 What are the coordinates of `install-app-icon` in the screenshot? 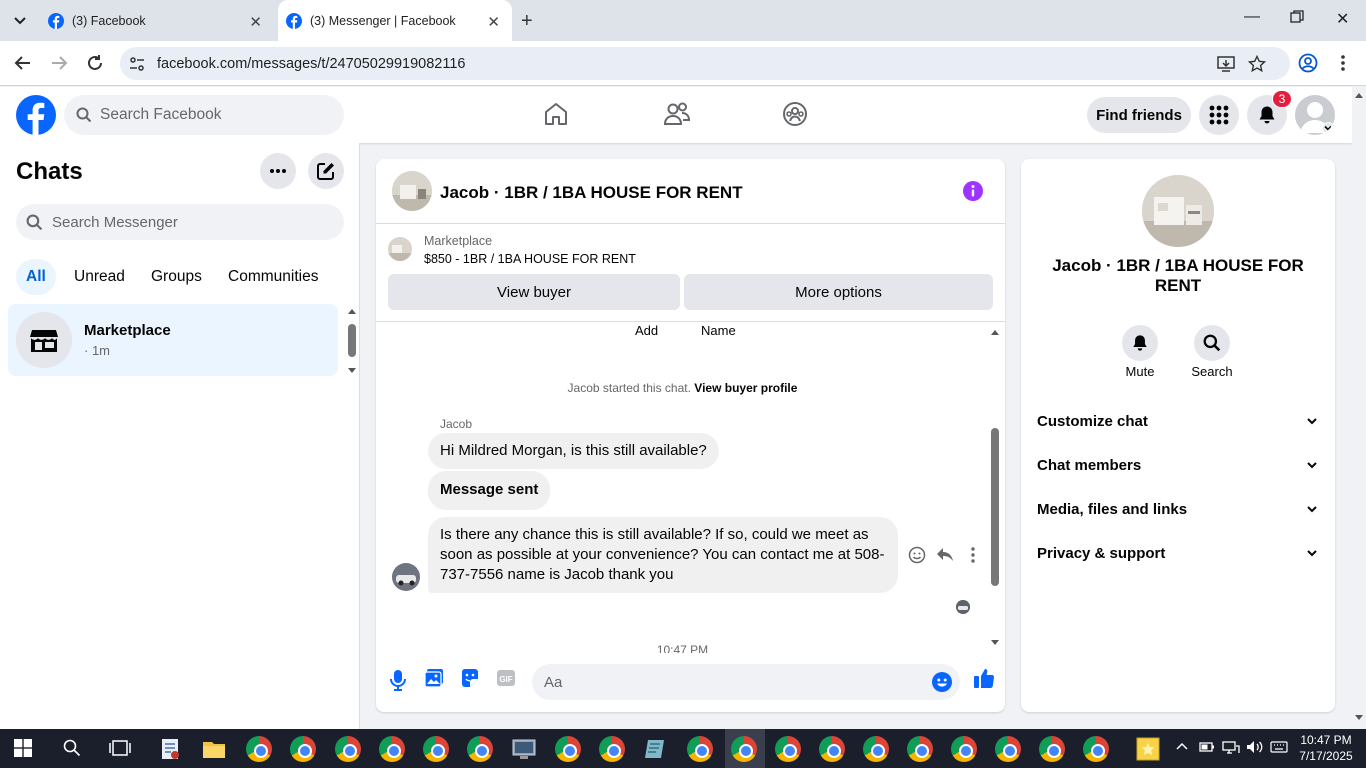 It's located at (1226, 64).